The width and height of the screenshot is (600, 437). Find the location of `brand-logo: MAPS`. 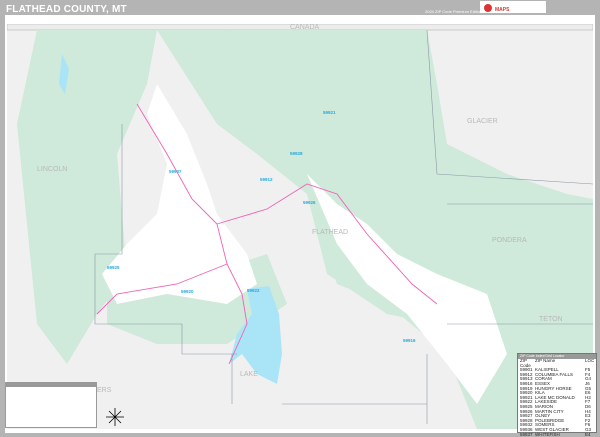

brand-logo: MAPS is located at coordinates (501, 7).